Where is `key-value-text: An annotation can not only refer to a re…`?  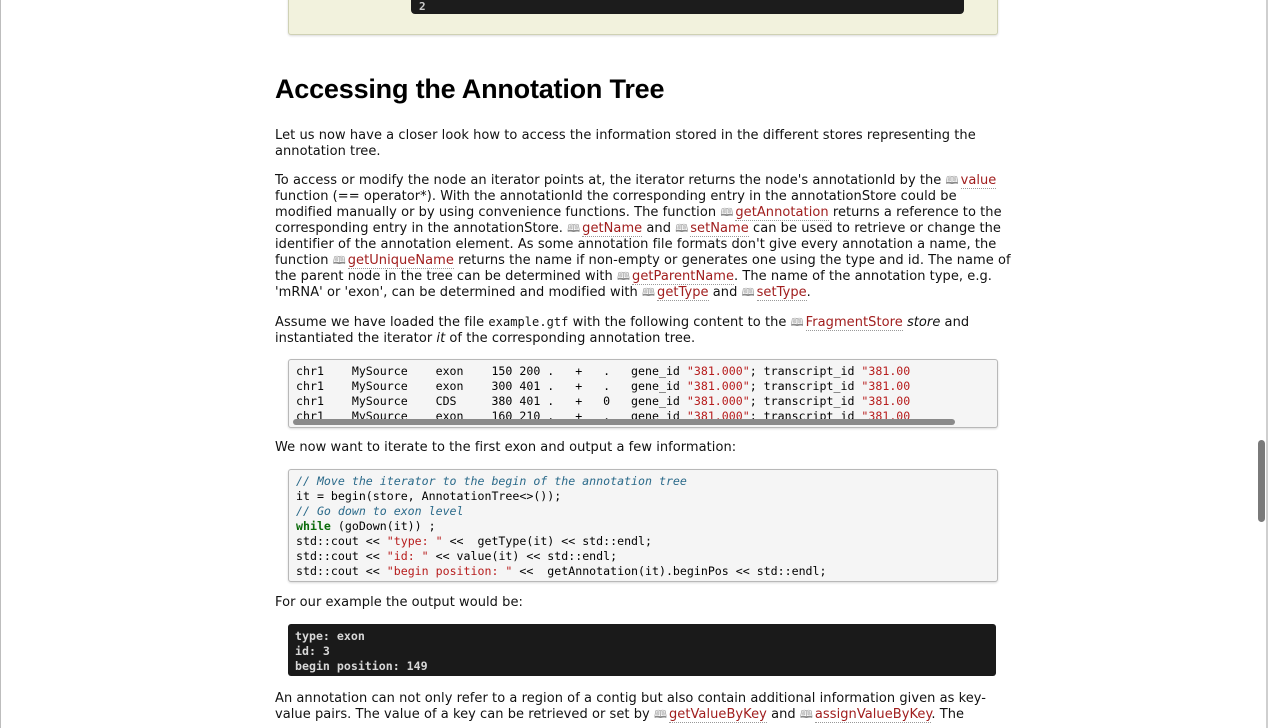 key-value-text: An annotation can not only refer to a re… is located at coordinates (631, 707).